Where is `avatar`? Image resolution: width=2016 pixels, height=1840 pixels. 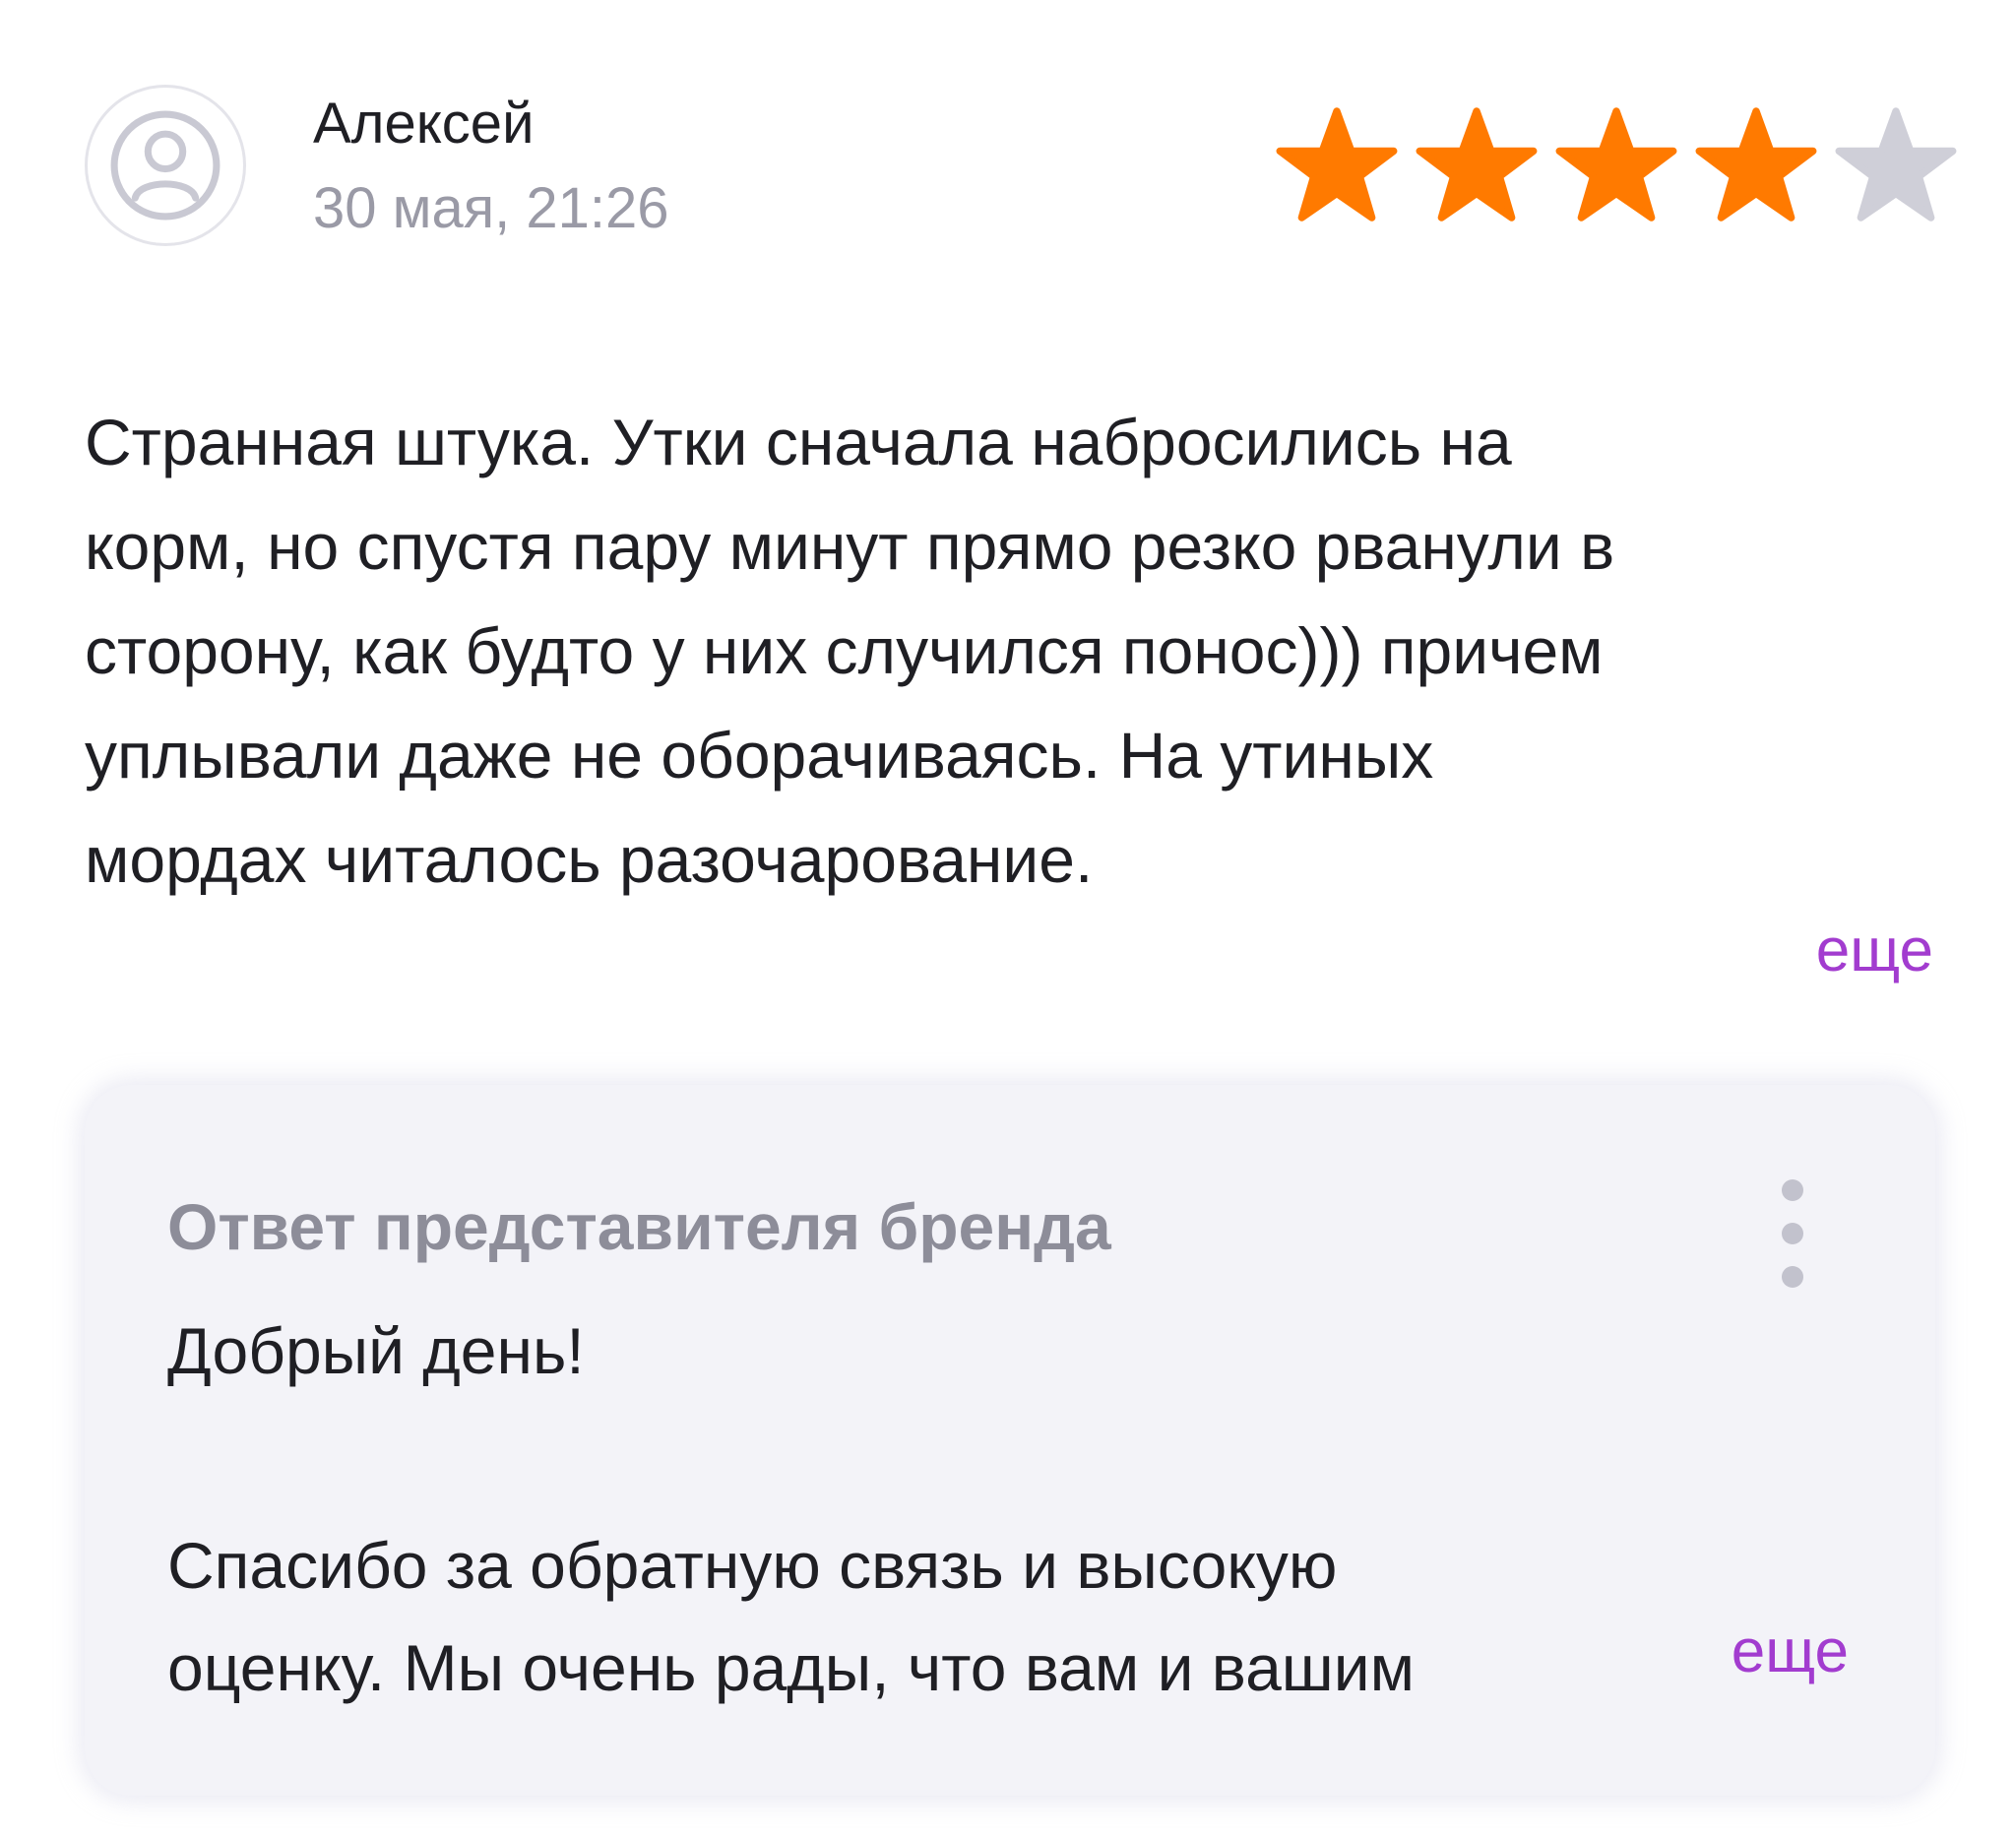 avatar is located at coordinates (165, 165).